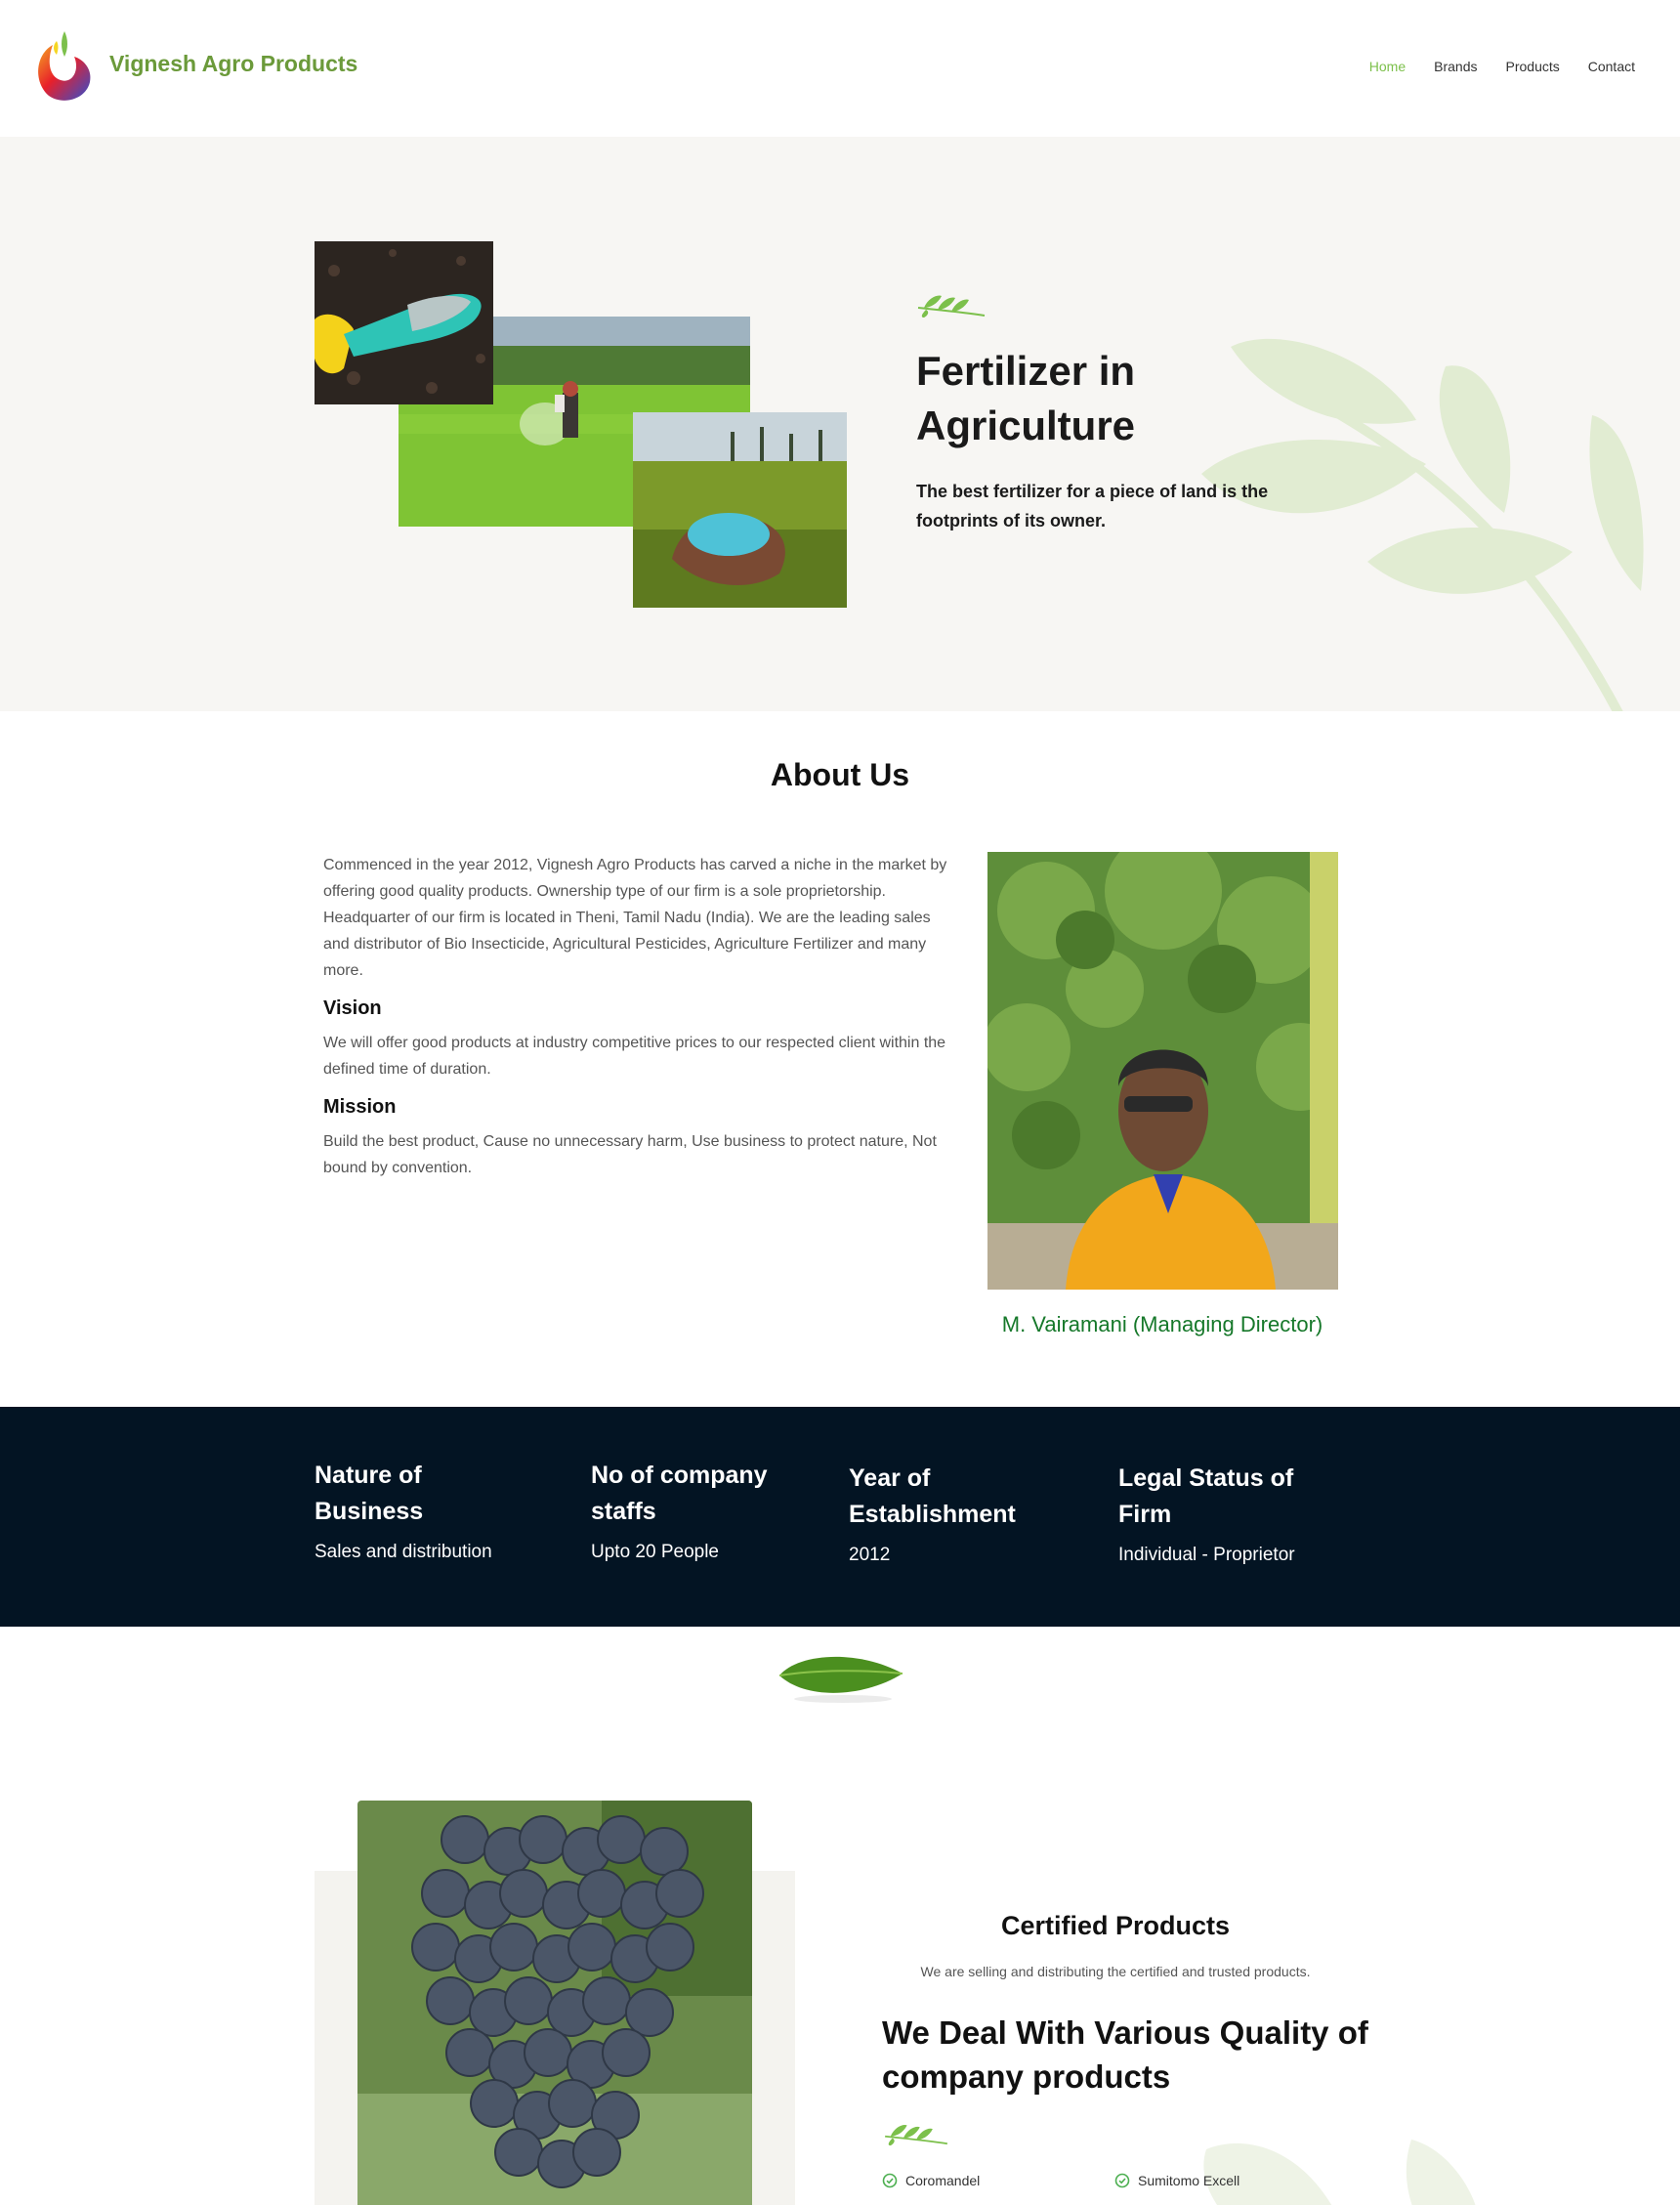 The width and height of the screenshot is (1680, 2205). What do you see at coordinates (1162, 1324) in the screenshot?
I see `director-name: M. Vairamani (Managing Director)` at bounding box center [1162, 1324].